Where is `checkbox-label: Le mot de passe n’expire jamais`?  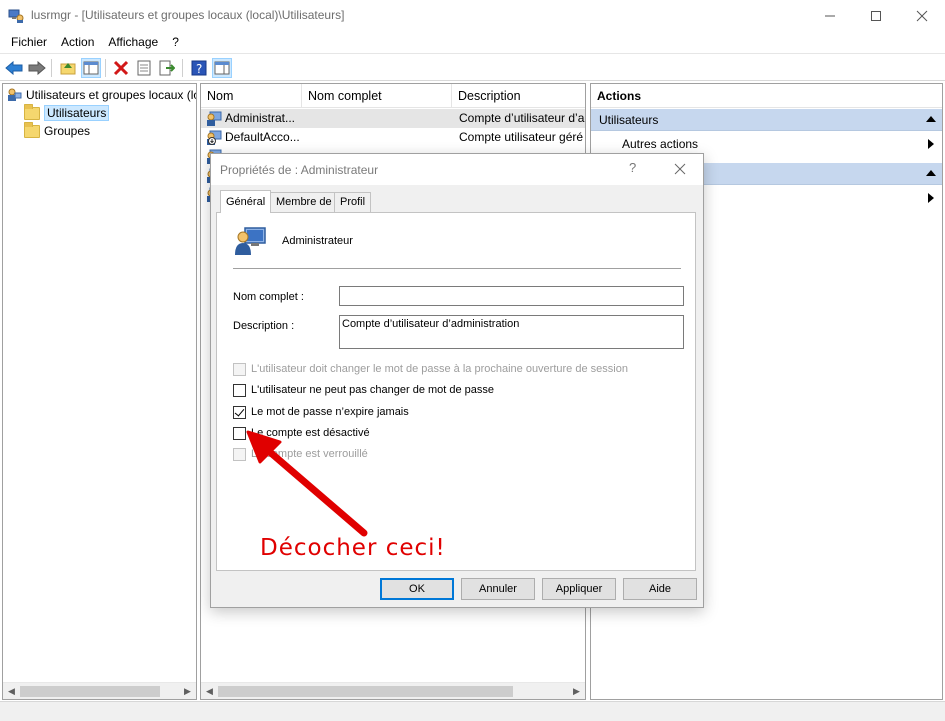 checkbox-label: Le mot de passe n’expire jamais is located at coordinates (330, 412).